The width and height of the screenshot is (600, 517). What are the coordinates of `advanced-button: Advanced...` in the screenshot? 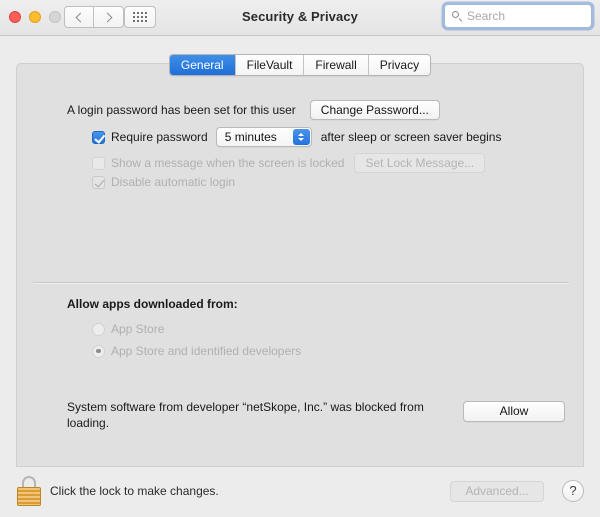 It's located at (497, 491).